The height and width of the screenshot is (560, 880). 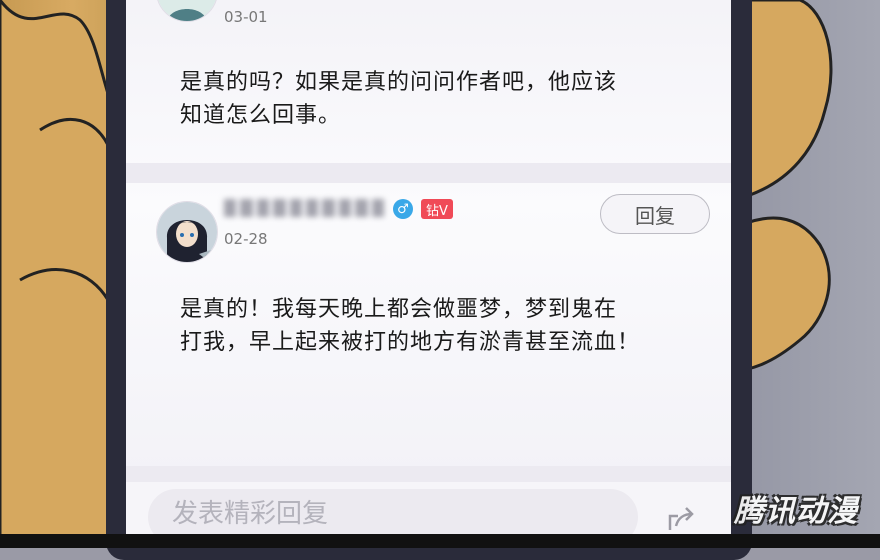 What do you see at coordinates (437, 209) in the screenshot?
I see `vip-badge: 钻V` at bounding box center [437, 209].